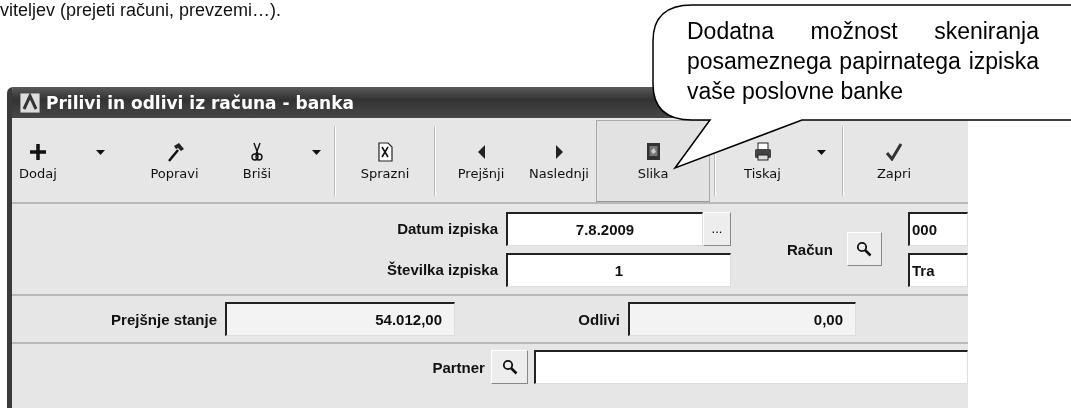 The width and height of the screenshot is (1071, 408). I want to click on scissors-icon, so click(257, 151).